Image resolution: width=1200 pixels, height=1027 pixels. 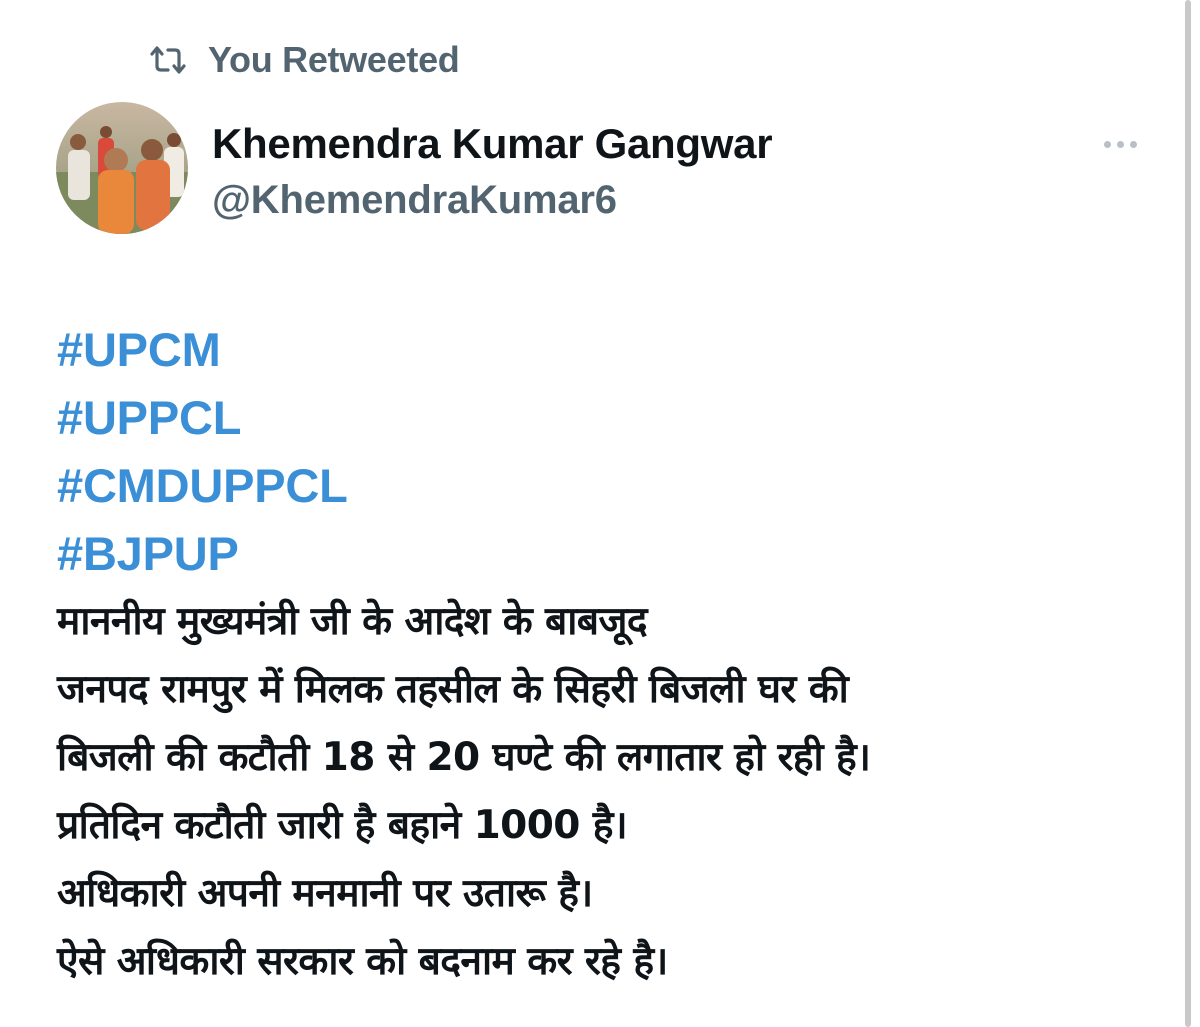 I want to click on hashtag-link: #UPPCL, so click(x=612, y=418).